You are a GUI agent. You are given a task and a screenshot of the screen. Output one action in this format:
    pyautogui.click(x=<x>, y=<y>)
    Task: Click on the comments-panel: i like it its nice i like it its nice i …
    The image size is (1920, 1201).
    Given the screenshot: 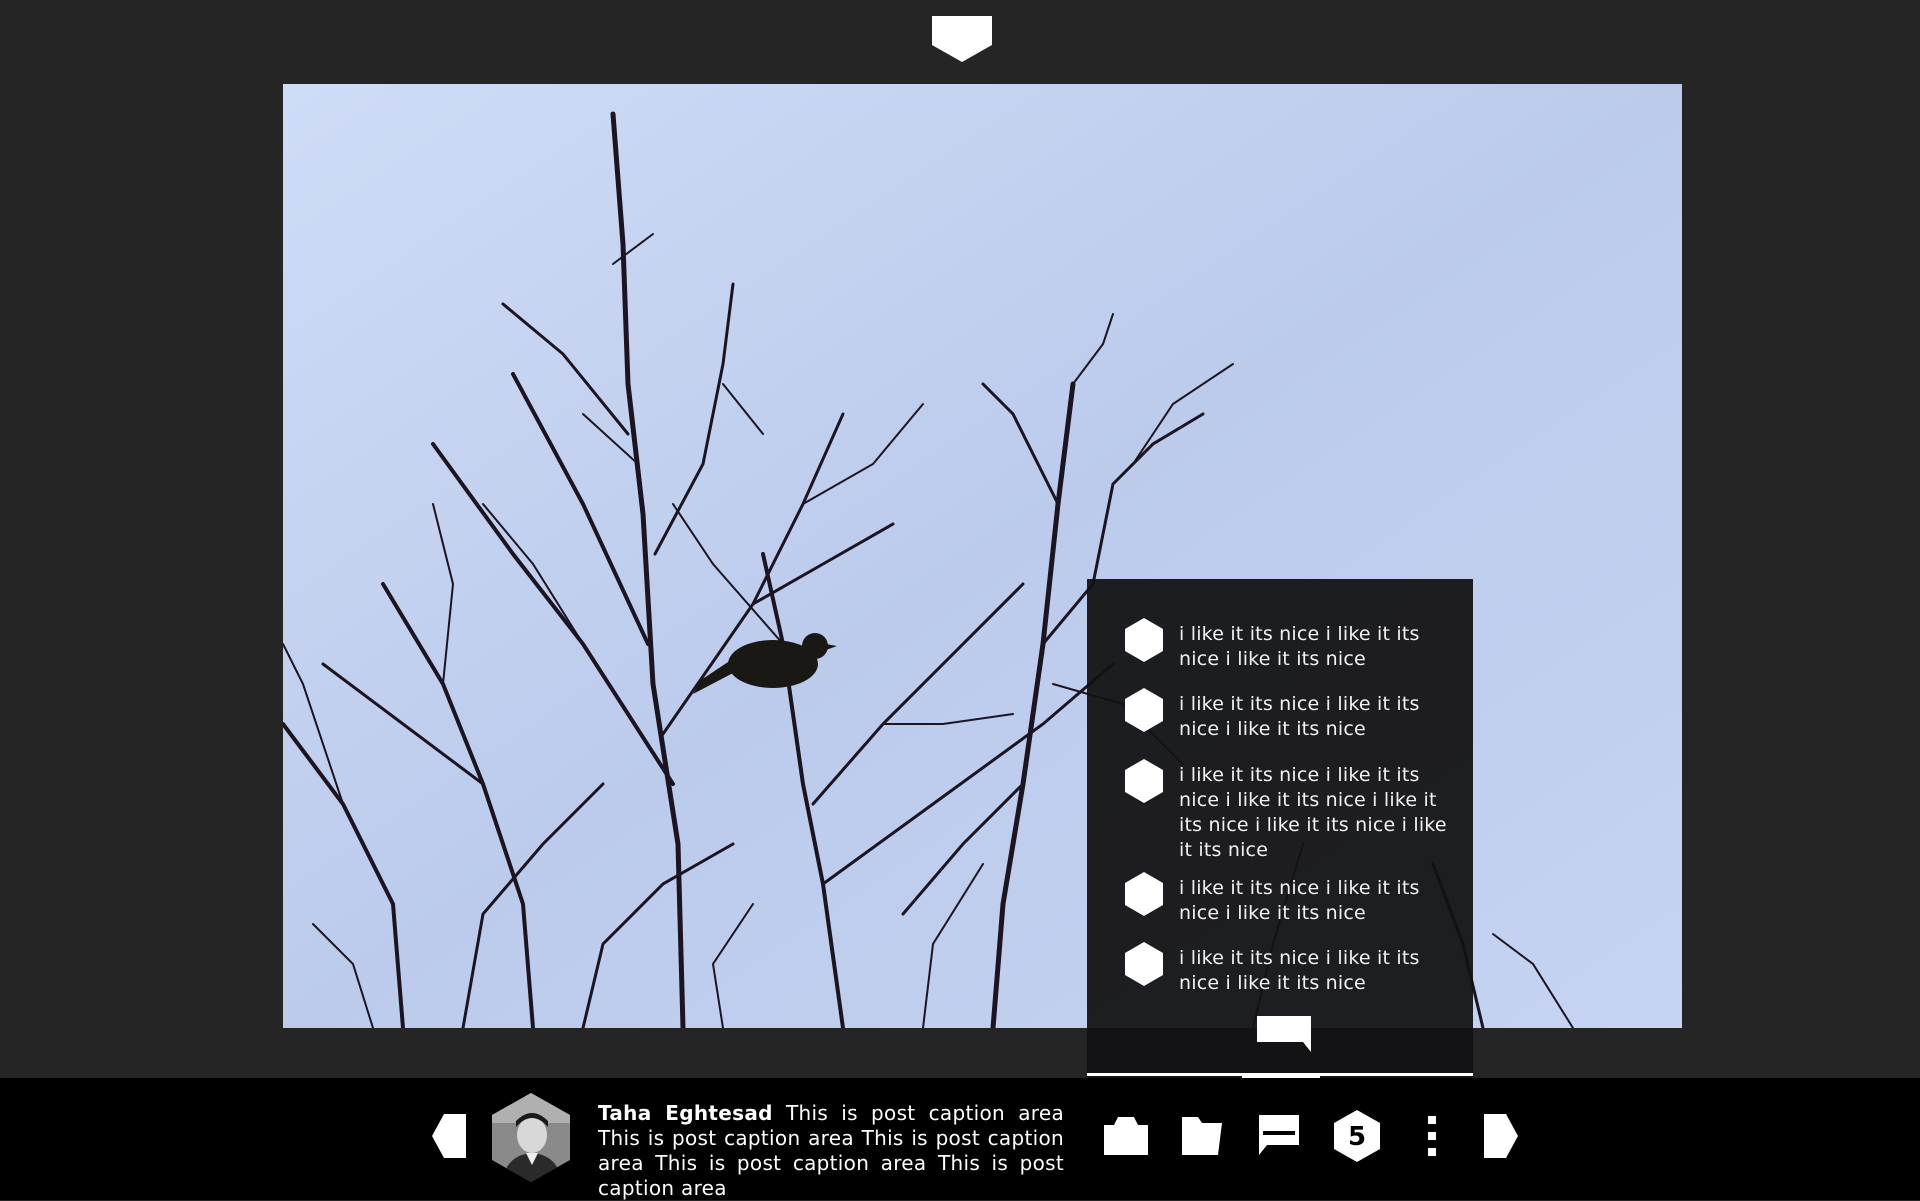 What is the action you would take?
    pyautogui.click(x=1280, y=831)
    